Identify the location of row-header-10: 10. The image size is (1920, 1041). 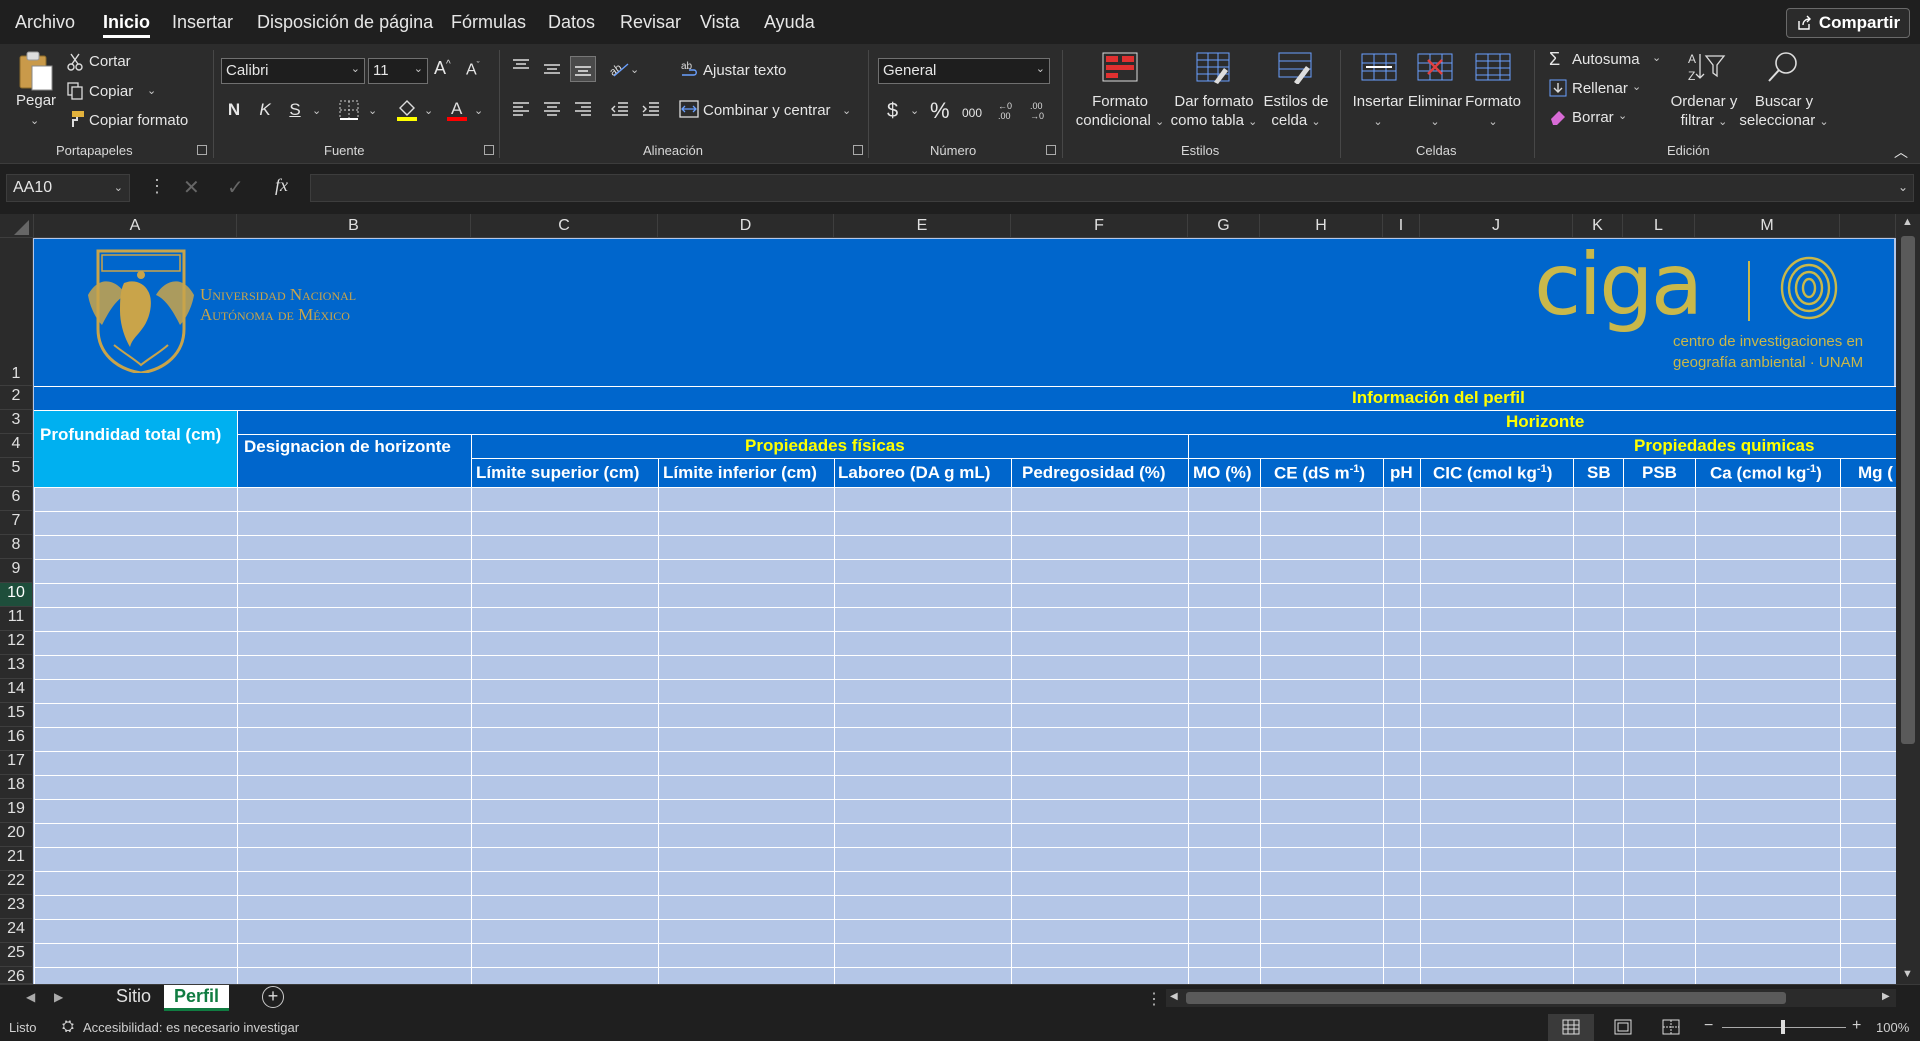
(16, 595).